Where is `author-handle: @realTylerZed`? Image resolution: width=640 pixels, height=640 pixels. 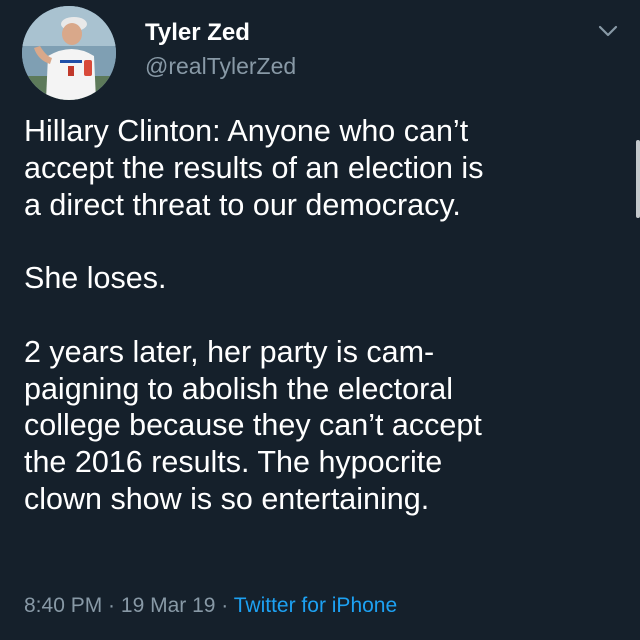 author-handle: @realTylerZed is located at coordinates (220, 66).